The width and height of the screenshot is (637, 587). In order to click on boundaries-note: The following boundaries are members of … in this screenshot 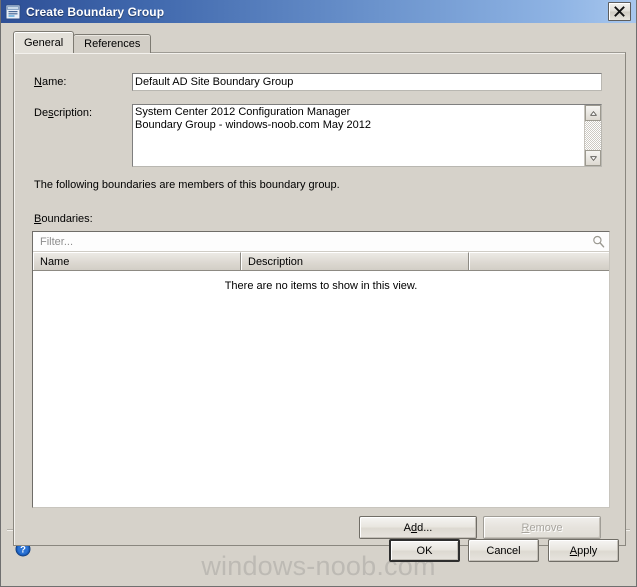, I will do `click(187, 185)`.